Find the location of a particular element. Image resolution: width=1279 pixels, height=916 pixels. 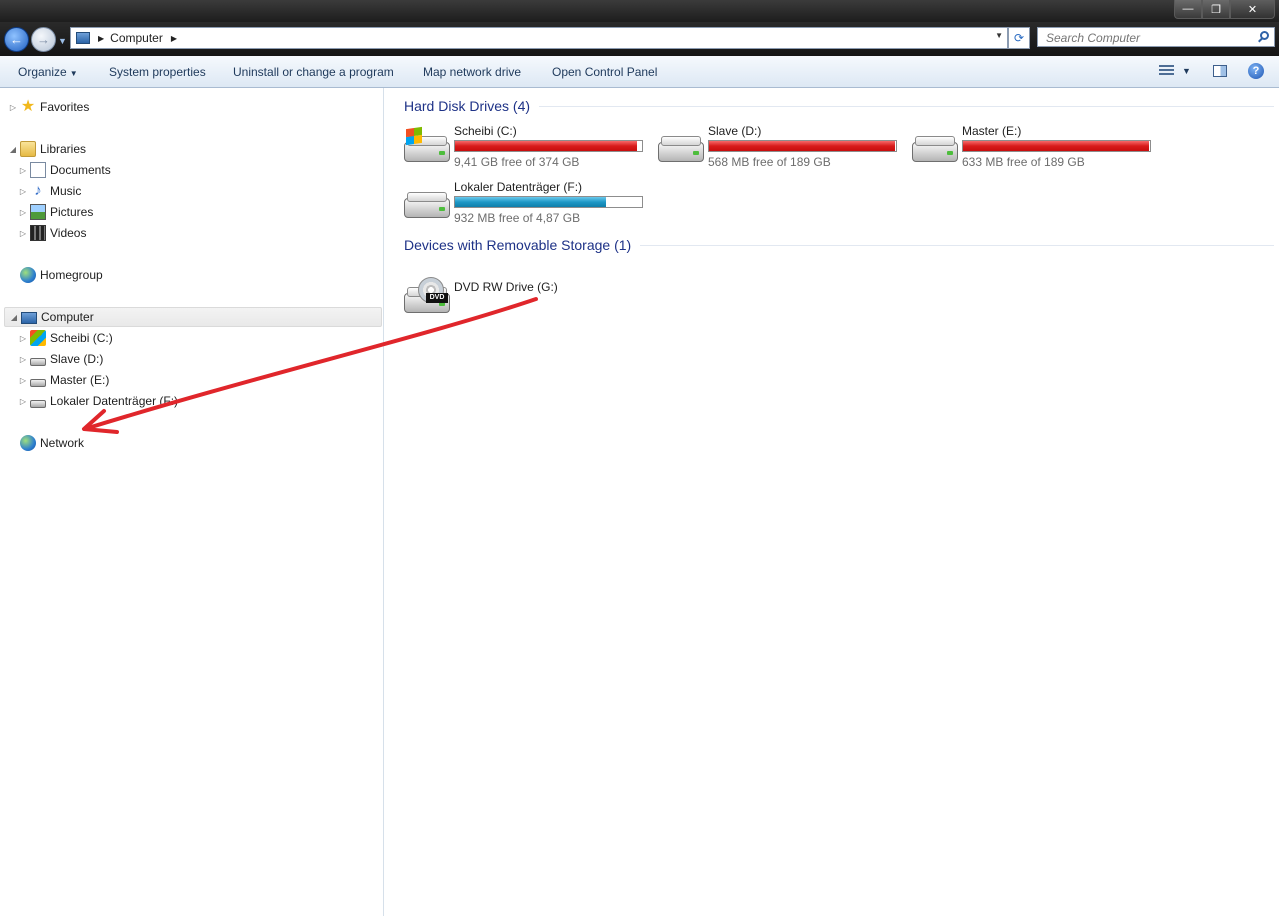

tree-item-homegroup: Homegroup is located at coordinates (55, 275).